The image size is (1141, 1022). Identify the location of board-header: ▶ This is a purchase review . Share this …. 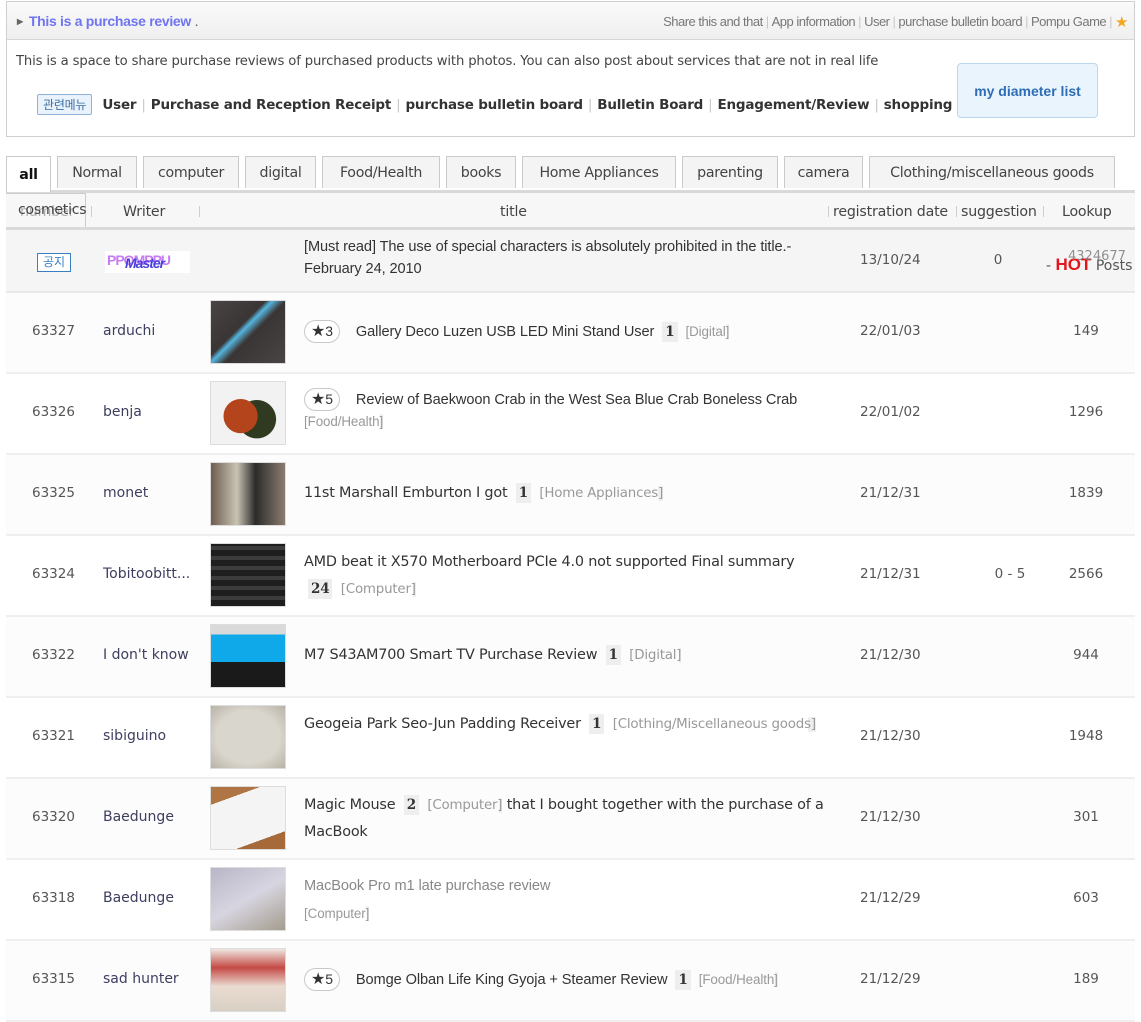
(570, 69).